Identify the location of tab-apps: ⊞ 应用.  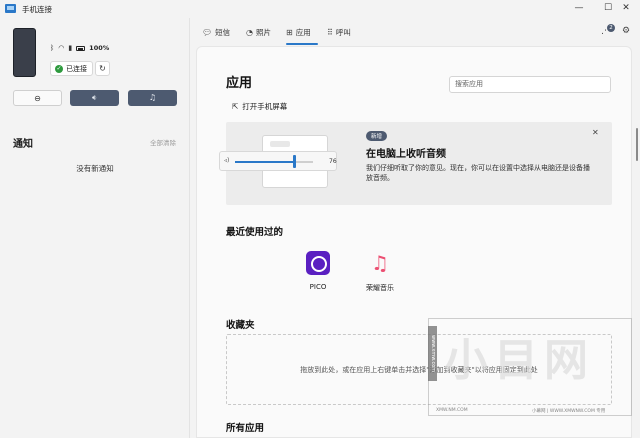
(298, 32).